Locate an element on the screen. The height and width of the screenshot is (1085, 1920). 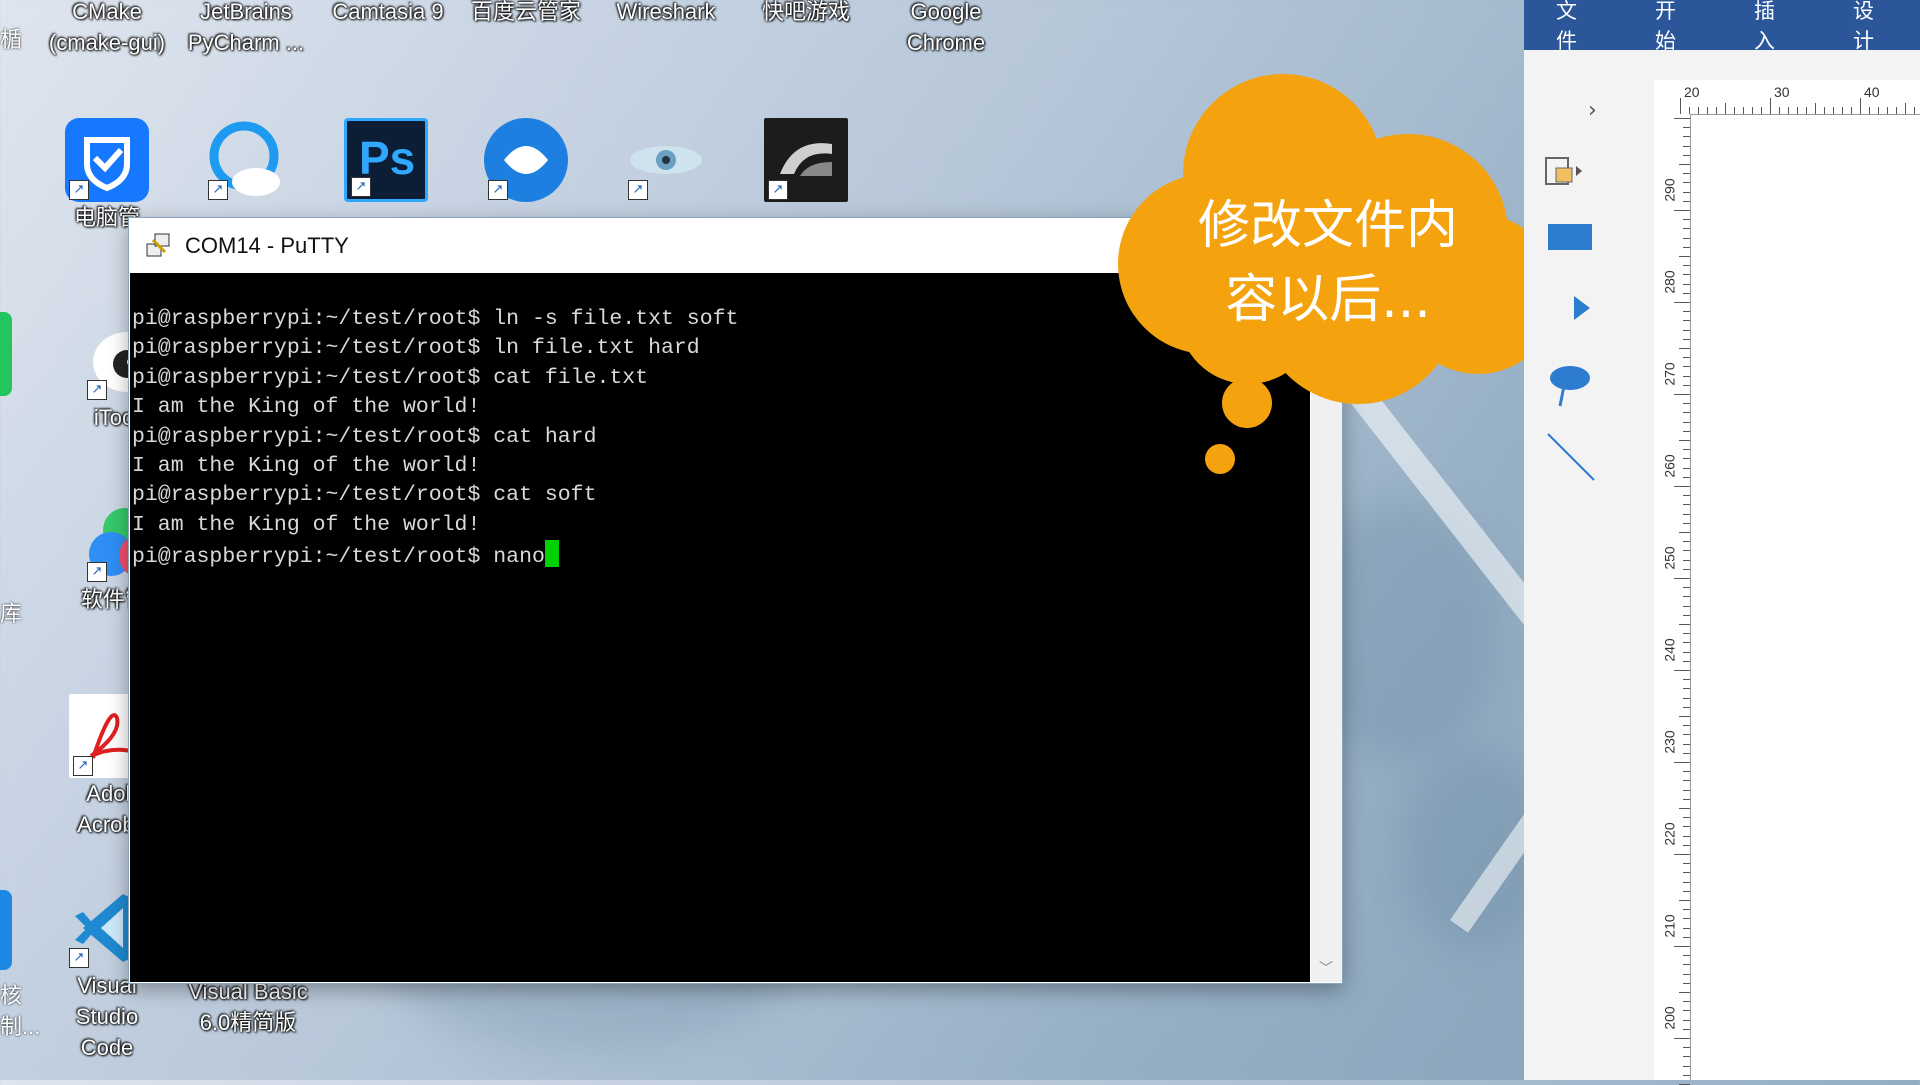
paste-format-icon is located at coordinates (1564, 171).